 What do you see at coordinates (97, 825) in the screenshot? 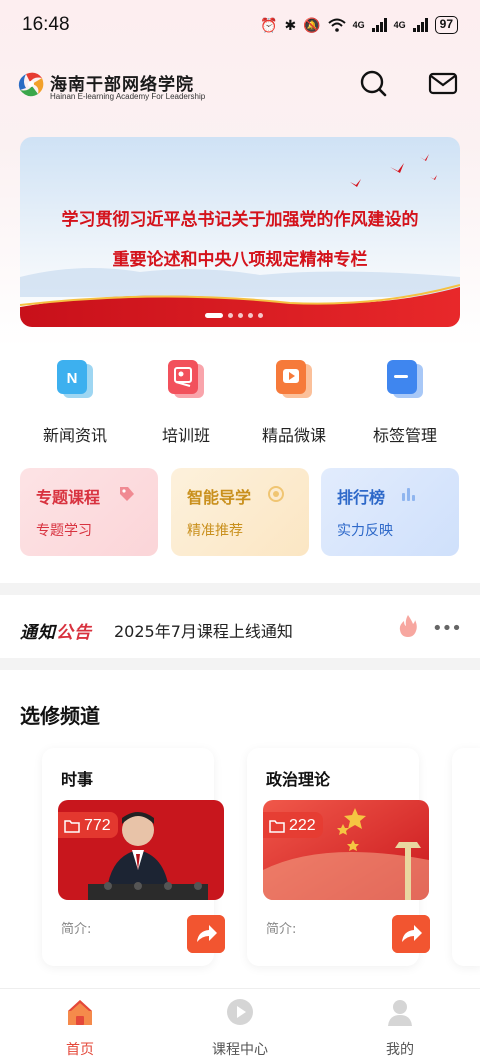
I see `channel-count: 772` at bounding box center [97, 825].